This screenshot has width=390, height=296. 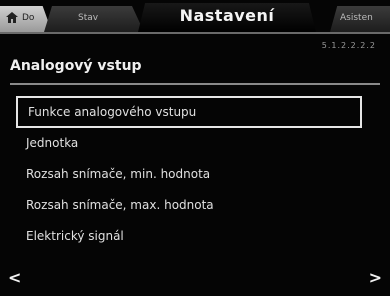 I want to click on menu-item-label: Funkce analogového vstupu, so click(x=112, y=112).